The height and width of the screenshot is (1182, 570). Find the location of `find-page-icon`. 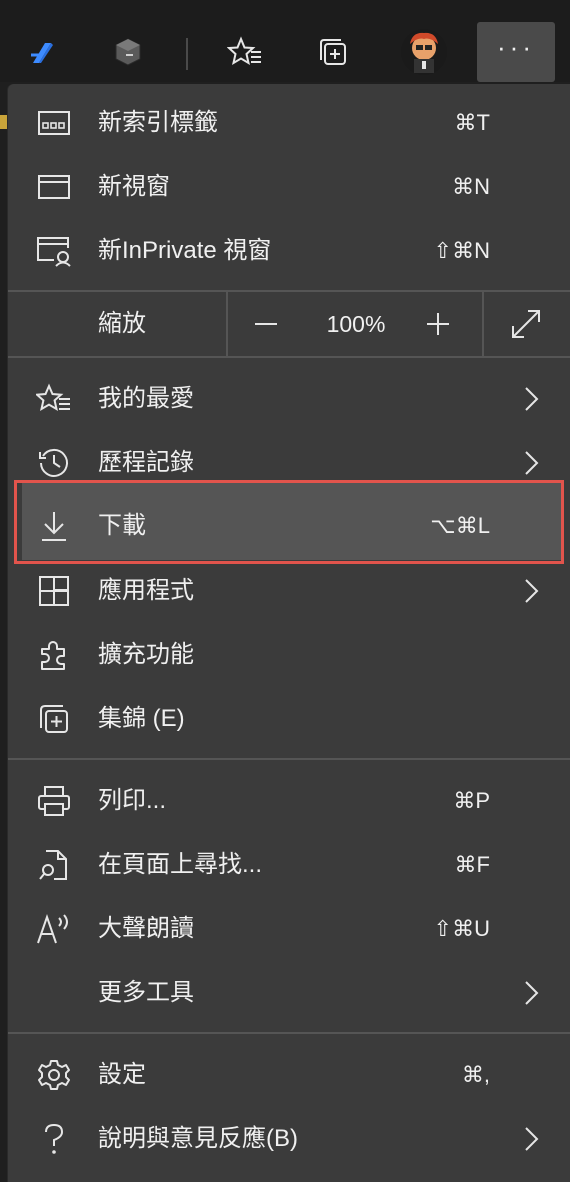

find-page-icon is located at coordinates (54, 865).